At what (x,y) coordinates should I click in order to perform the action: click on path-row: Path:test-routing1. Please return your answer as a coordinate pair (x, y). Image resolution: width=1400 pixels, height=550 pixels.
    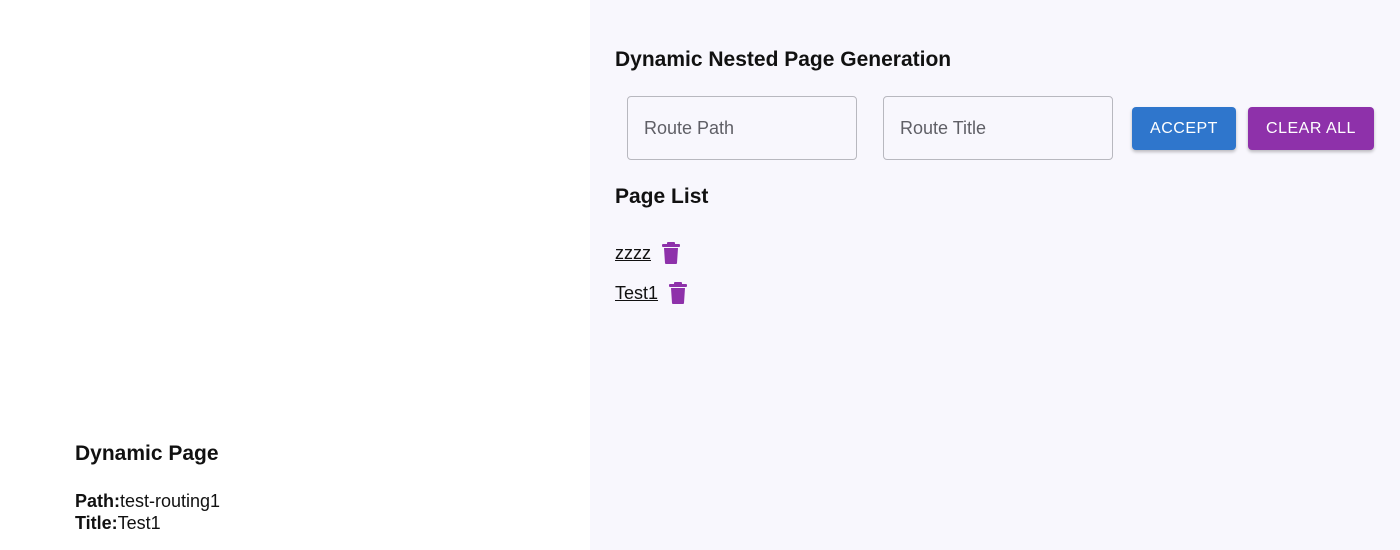
    Looking at the image, I should click on (147, 501).